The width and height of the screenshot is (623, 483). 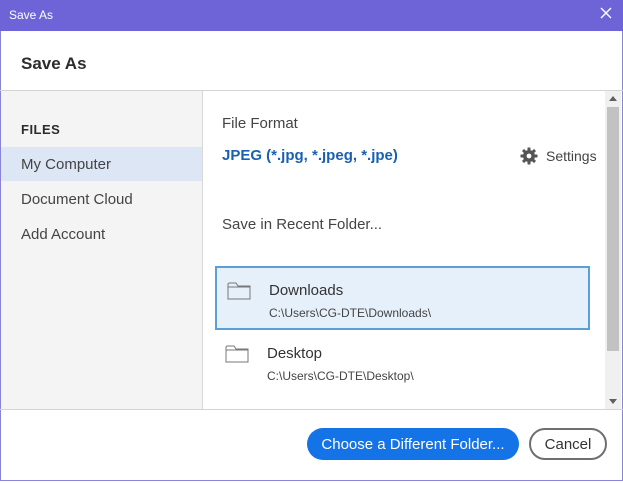 I want to click on folder-name: Desktop, so click(x=295, y=353).